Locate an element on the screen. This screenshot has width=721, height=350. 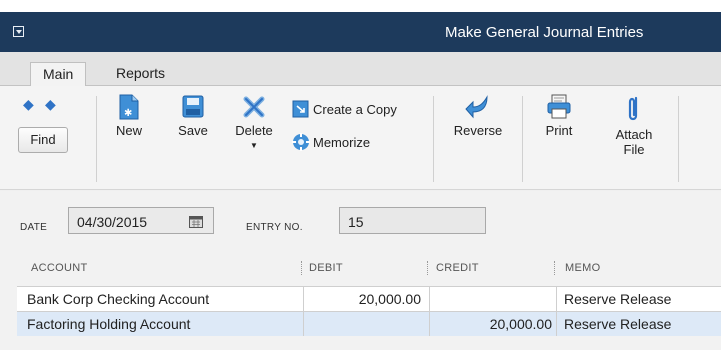
reverse-icon is located at coordinates (476, 107).